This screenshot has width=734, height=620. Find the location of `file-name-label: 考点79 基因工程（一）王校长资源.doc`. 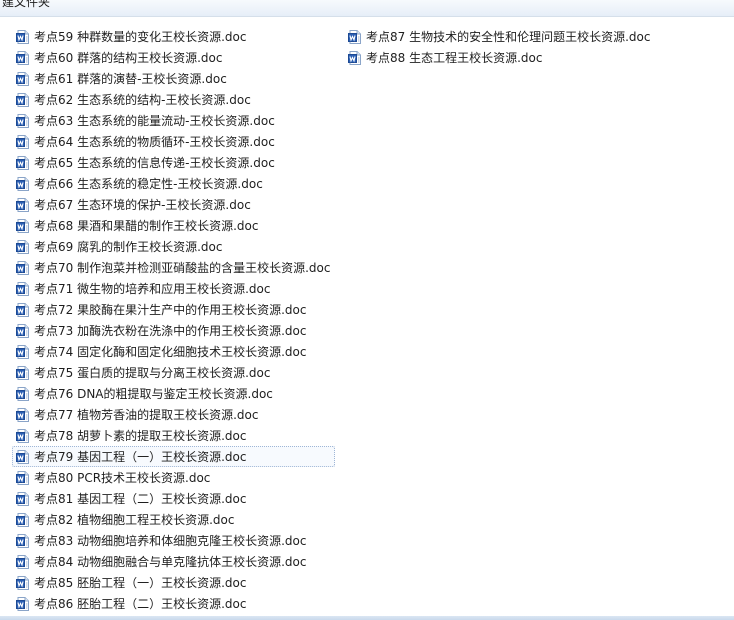

file-name-label: 考点79 基因工程（一）王校长资源.doc is located at coordinates (140, 456).